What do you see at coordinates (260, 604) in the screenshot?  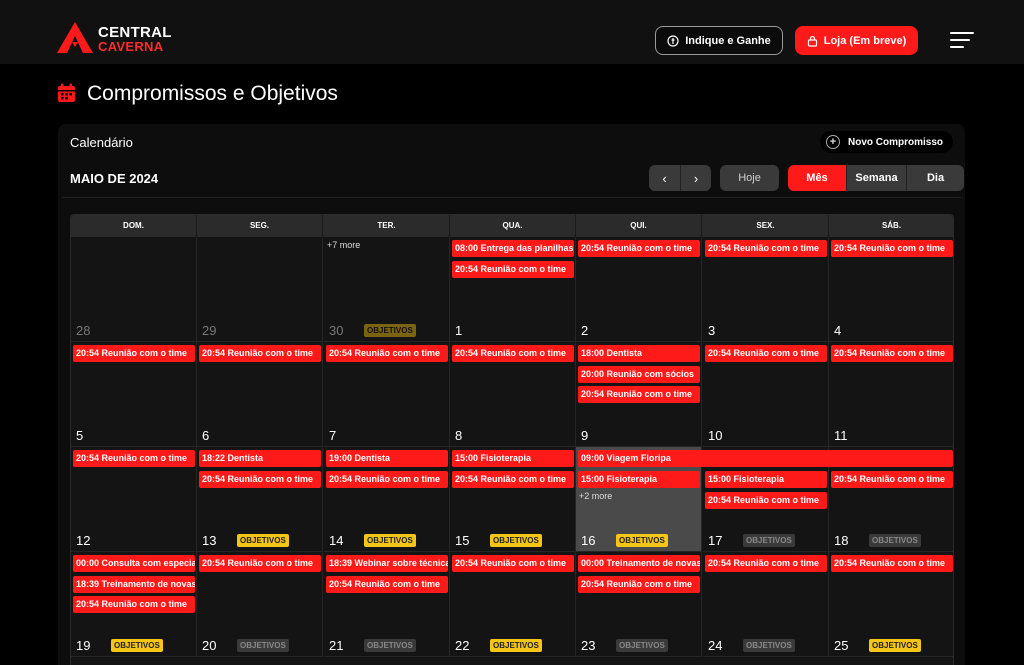 I see `day-cell: 20 OBJETIVOS 20:54 Reunião com o time` at bounding box center [260, 604].